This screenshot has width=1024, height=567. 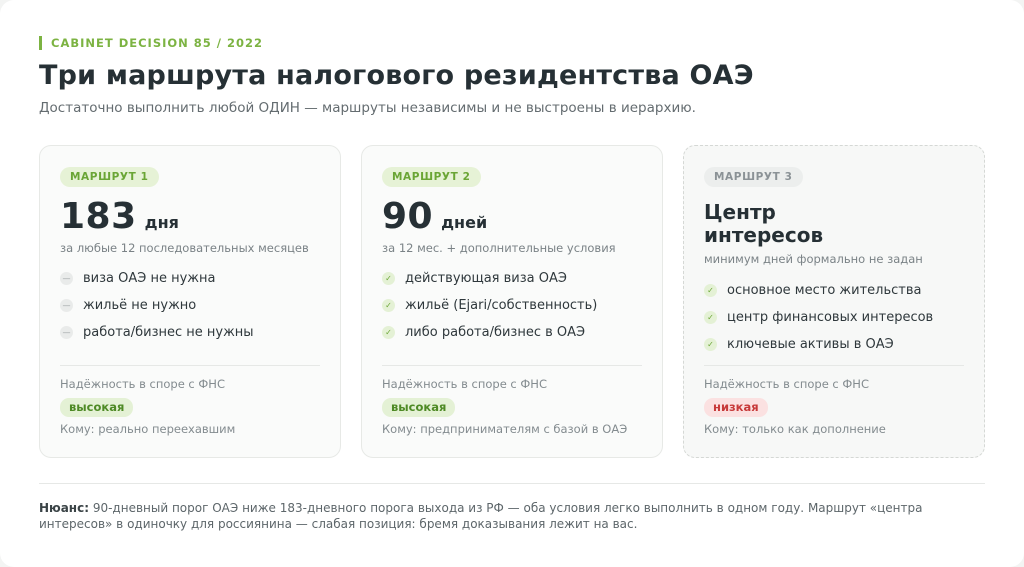 I want to click on reliability-badge: низкая, so click(x=736, y=407).